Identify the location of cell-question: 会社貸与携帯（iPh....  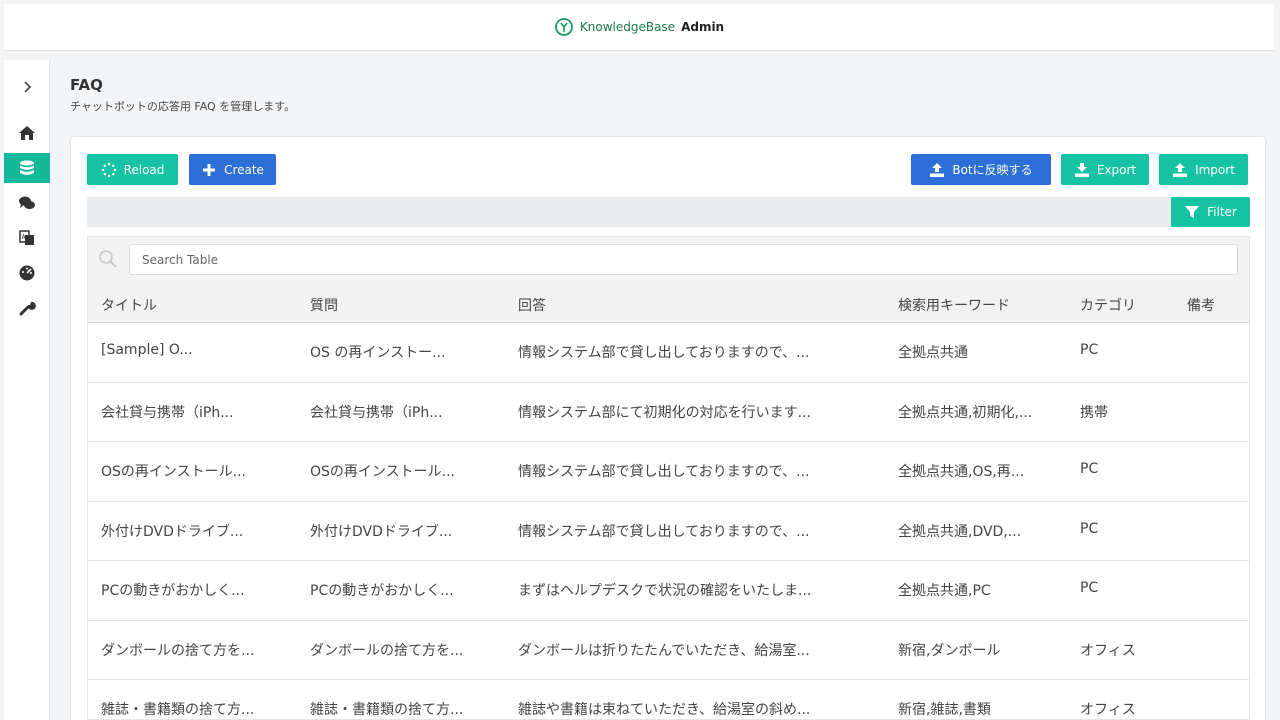
(376, 412).